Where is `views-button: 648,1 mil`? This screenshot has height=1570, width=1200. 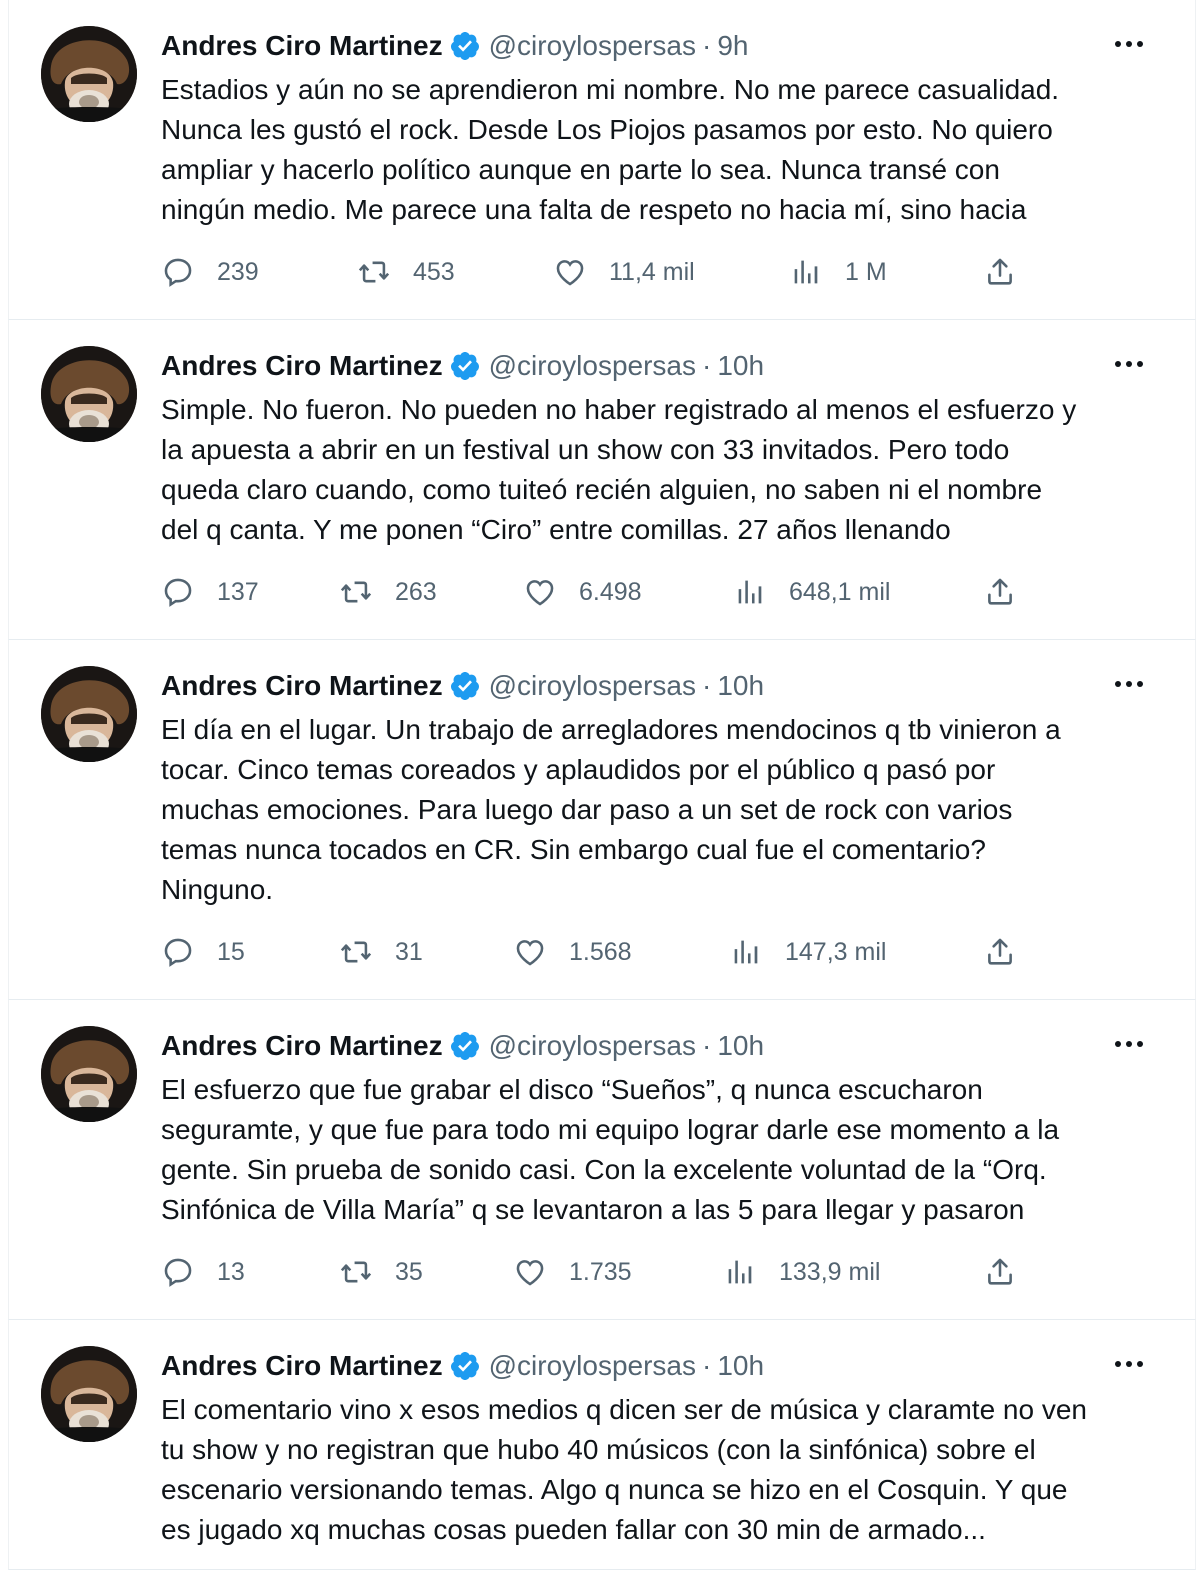 views-button: 648,1 mil is located at coordinates (811, 592).